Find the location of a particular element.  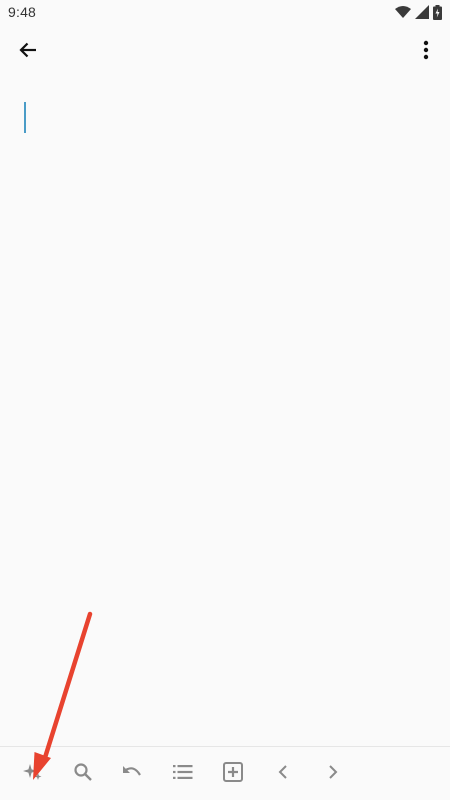

status-bar: 9:48 is located at coordinates (225, 12).